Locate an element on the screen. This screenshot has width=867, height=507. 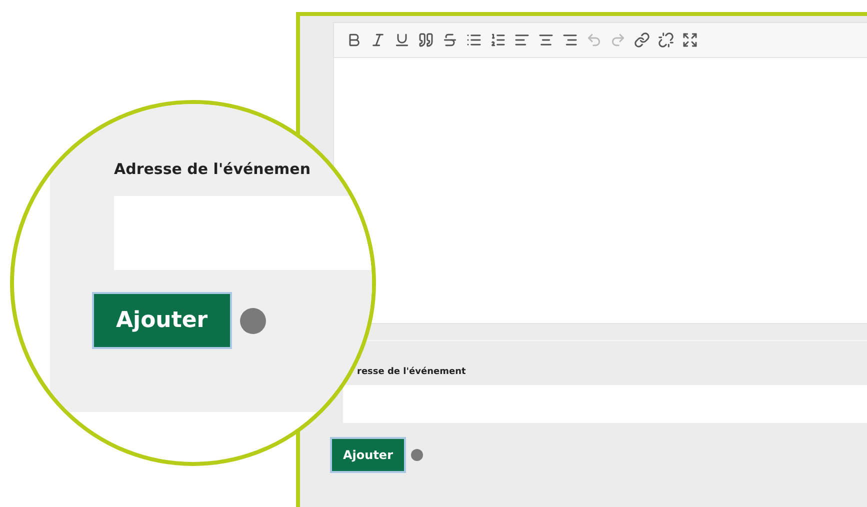
fullscreen-icon is located at coordinates (690, 40).